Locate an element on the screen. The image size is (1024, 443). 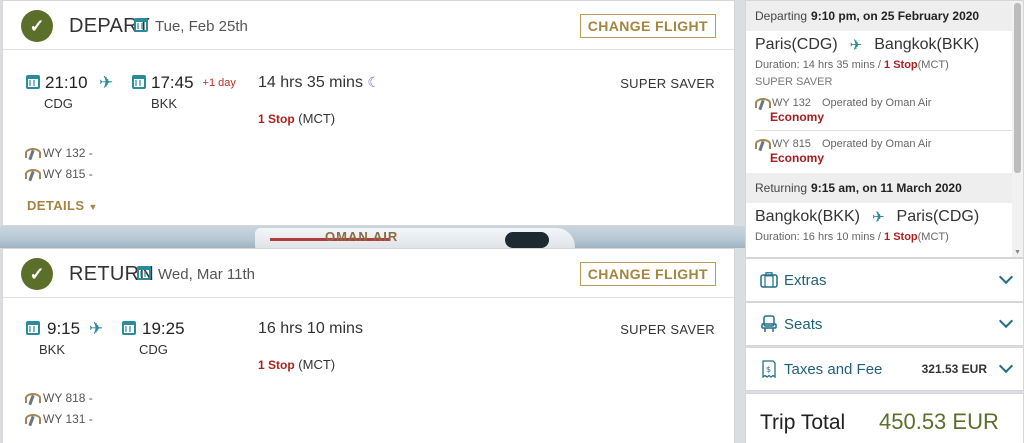
airplane-engine is located at coordinates (527, 240).